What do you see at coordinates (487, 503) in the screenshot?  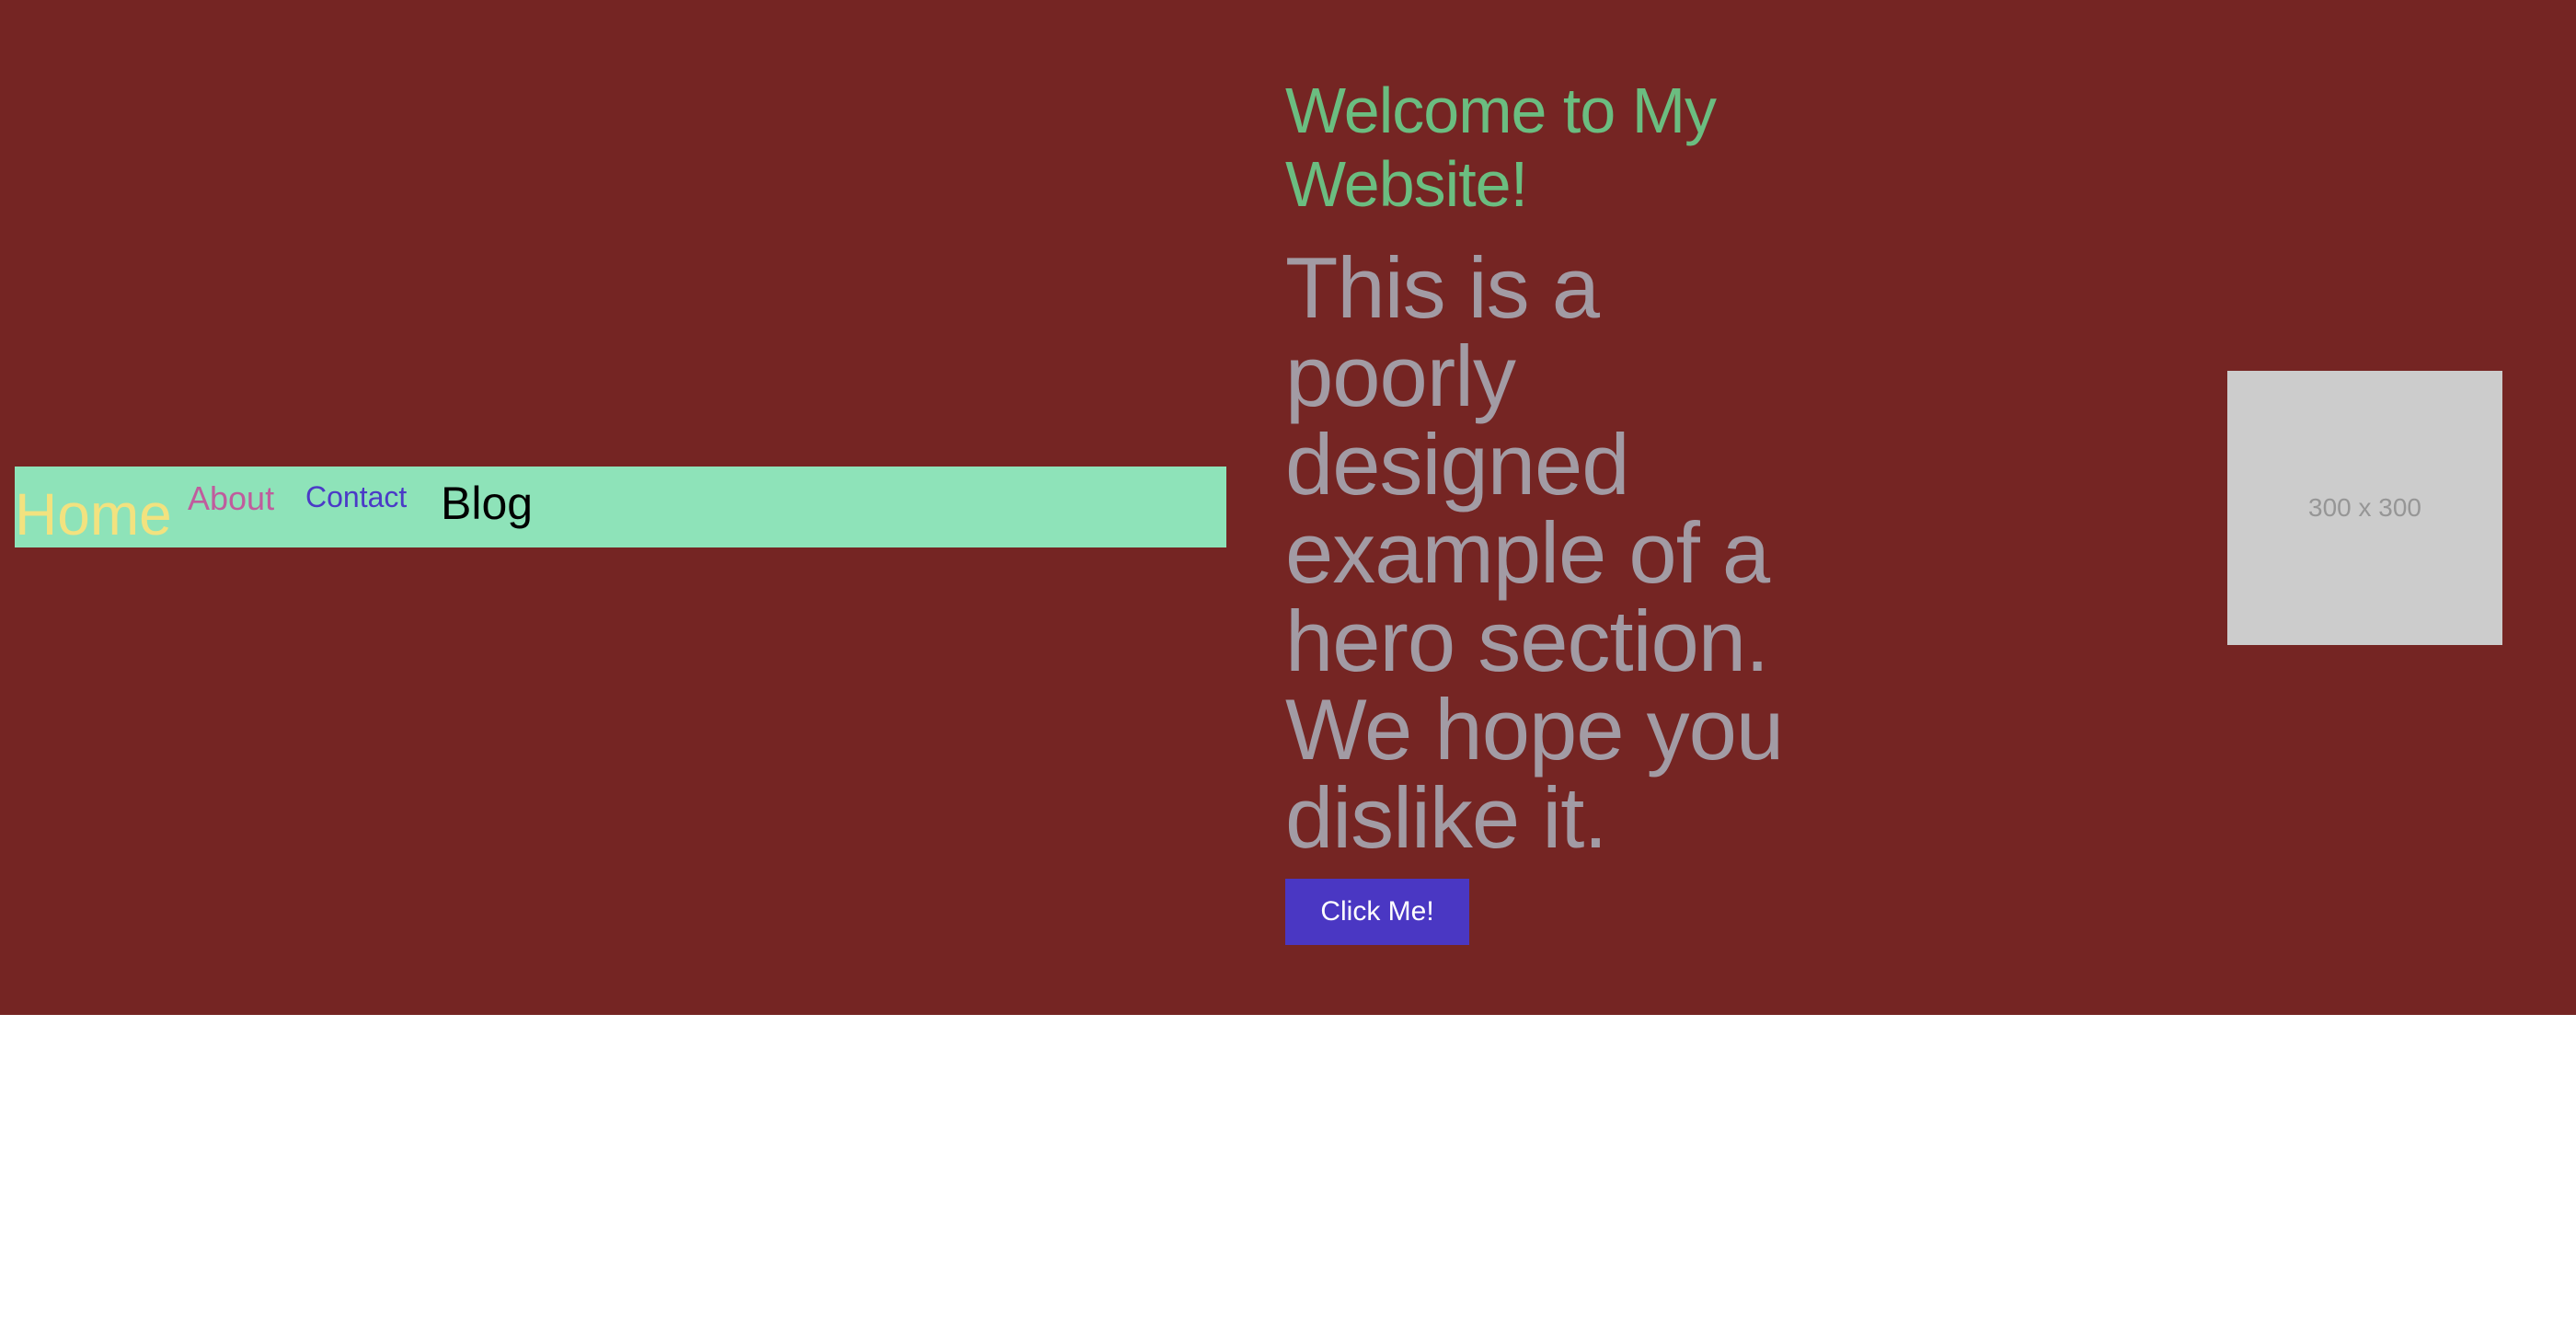 I see `nav-blog-link: Blog` at bounding box center [487, 503].